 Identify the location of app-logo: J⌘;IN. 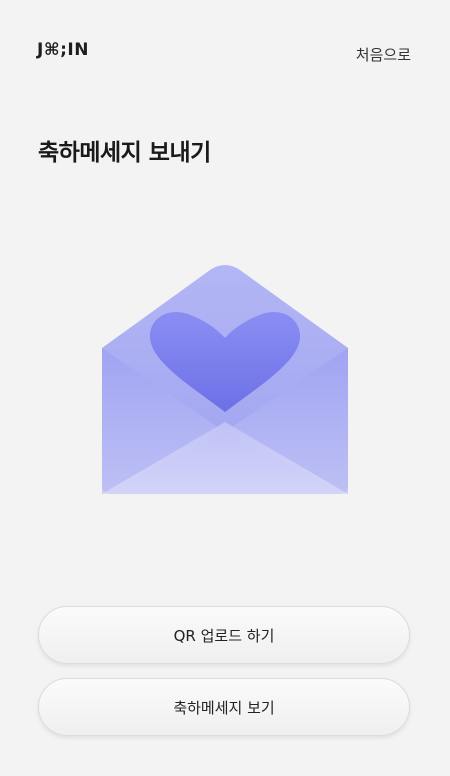
(63, 50).